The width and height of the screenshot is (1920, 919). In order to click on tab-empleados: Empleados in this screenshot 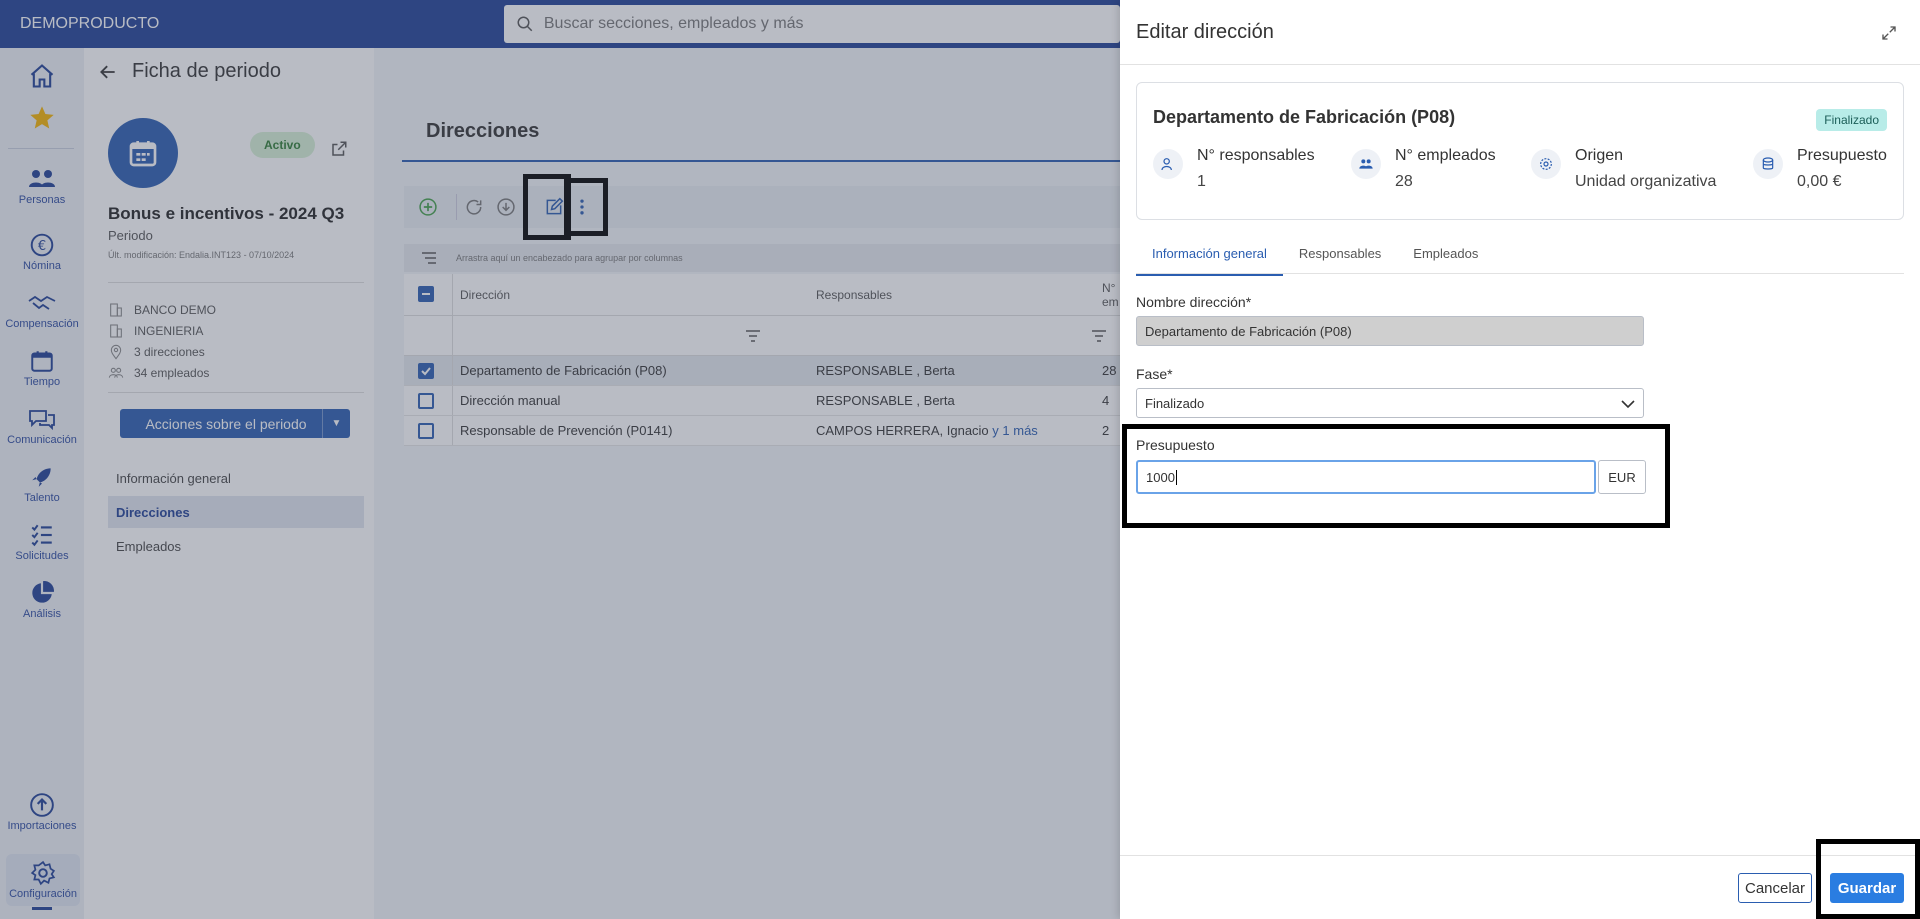, I will do `click(1445, 256)`.